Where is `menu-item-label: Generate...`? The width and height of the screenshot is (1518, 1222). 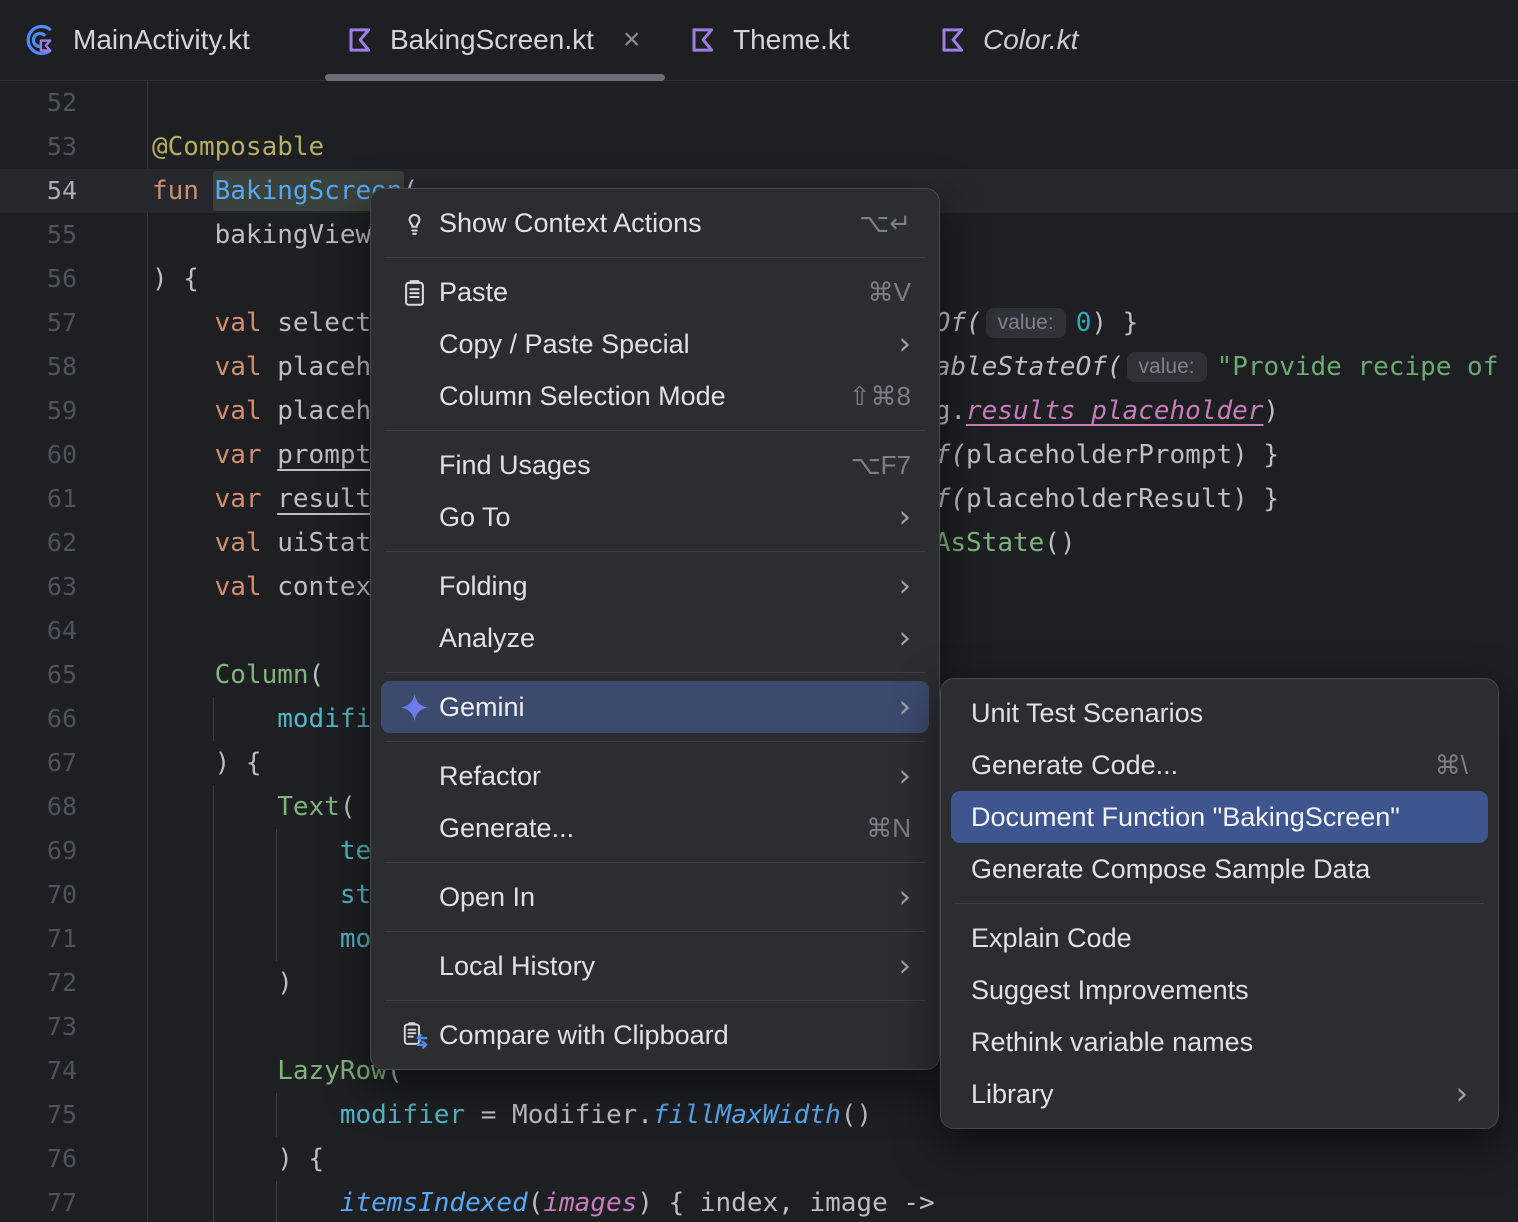 menu-item-label: Generate... is located at coordinates (507, 827).